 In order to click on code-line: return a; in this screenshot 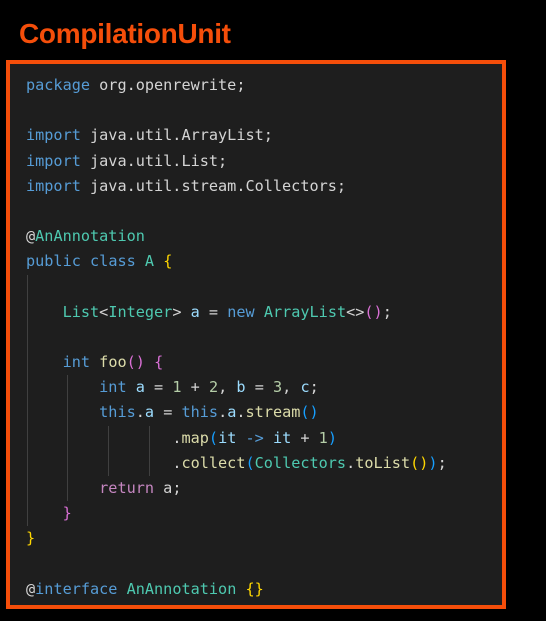, I will do `click(236, 489)`.